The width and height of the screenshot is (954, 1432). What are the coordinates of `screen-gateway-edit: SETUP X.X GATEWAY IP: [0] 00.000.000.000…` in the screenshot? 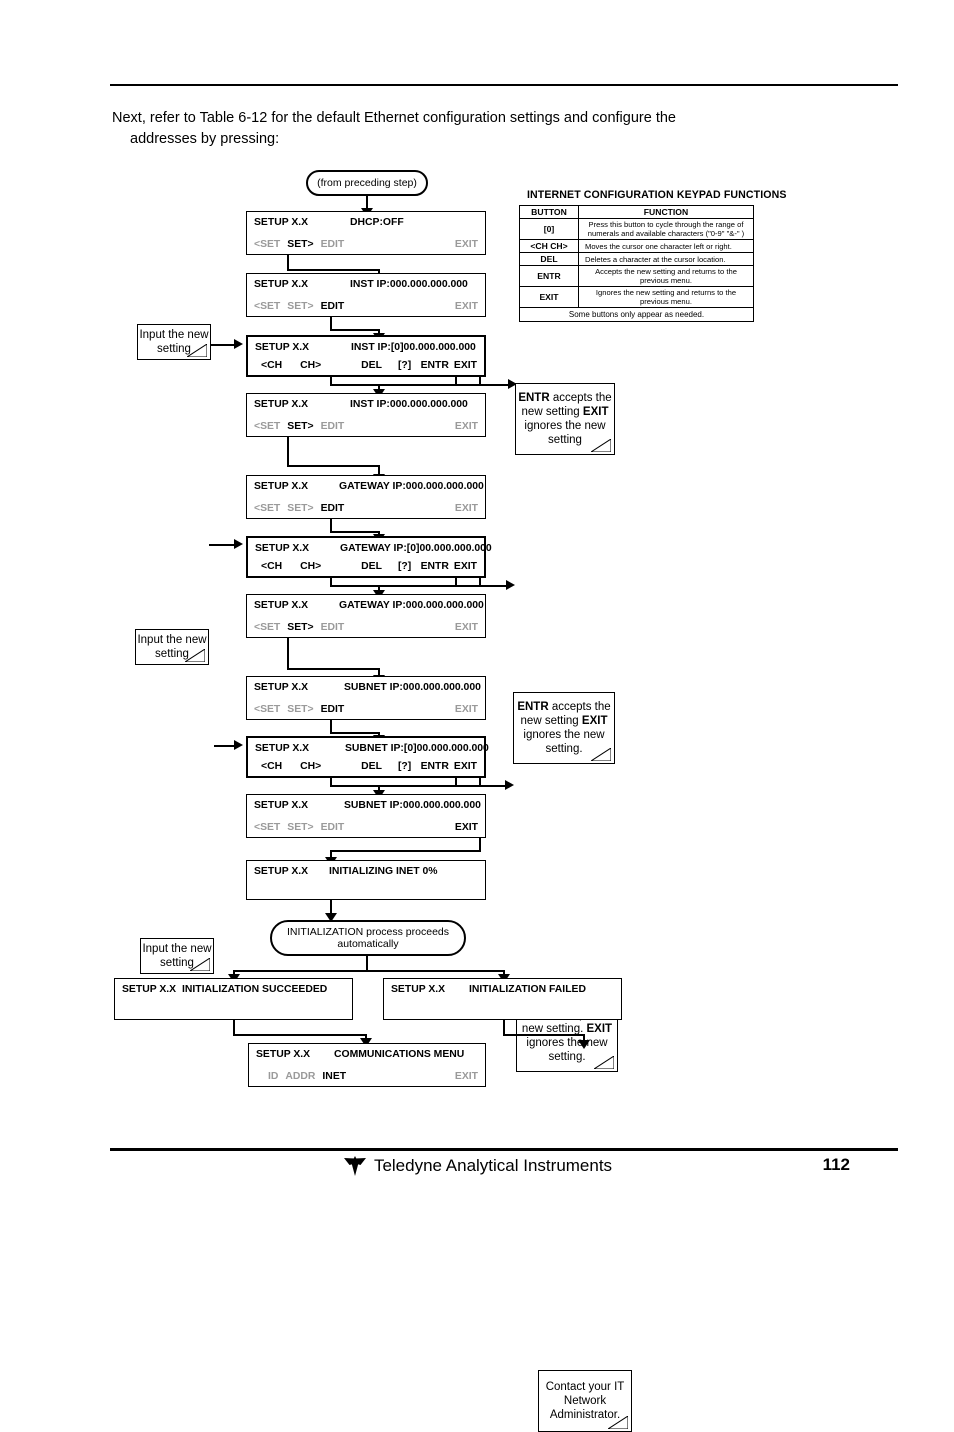 It's located at (369, 557).